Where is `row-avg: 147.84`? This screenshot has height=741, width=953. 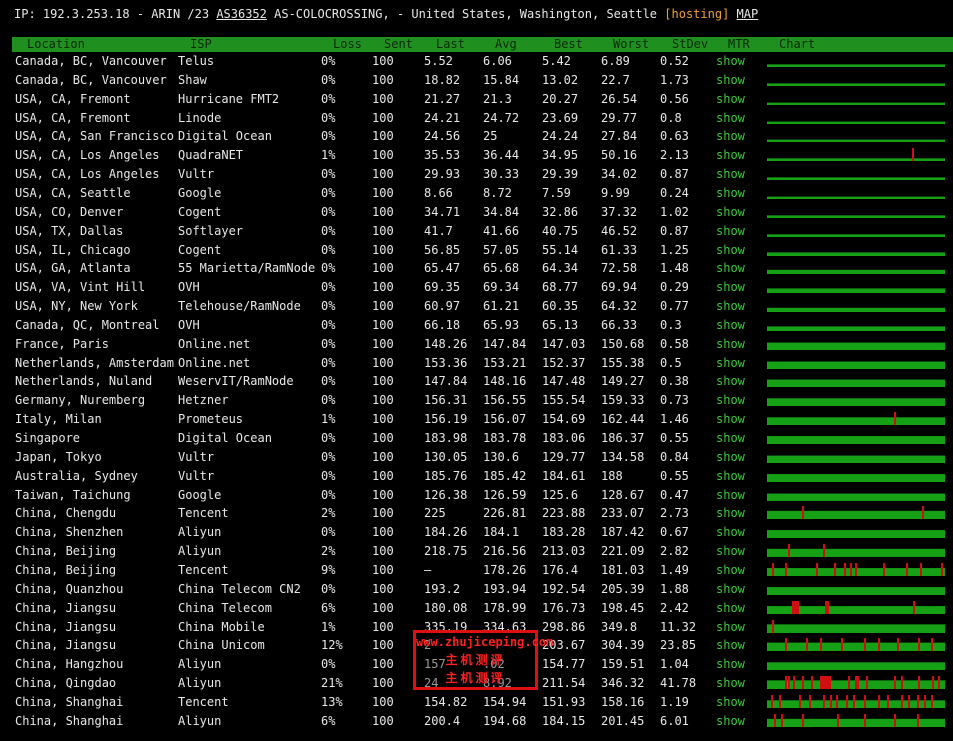
row-avg: 147.84 is located at coordinates (505, 343).